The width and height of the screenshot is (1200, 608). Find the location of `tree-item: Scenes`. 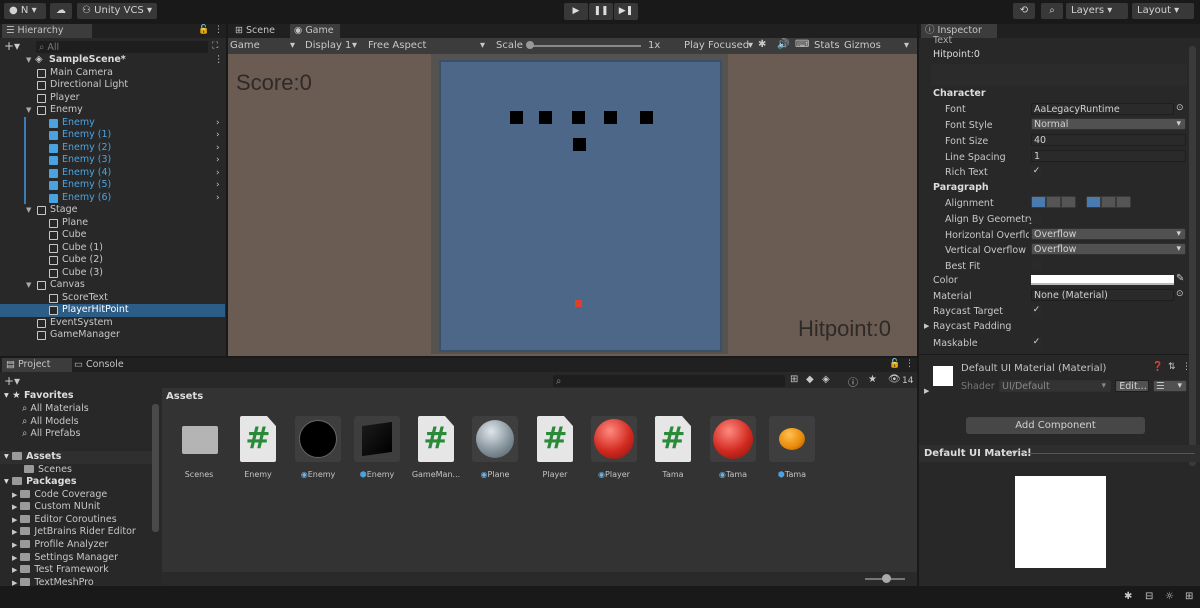

tree-item: Scenes is located at coordinates (48, 470).